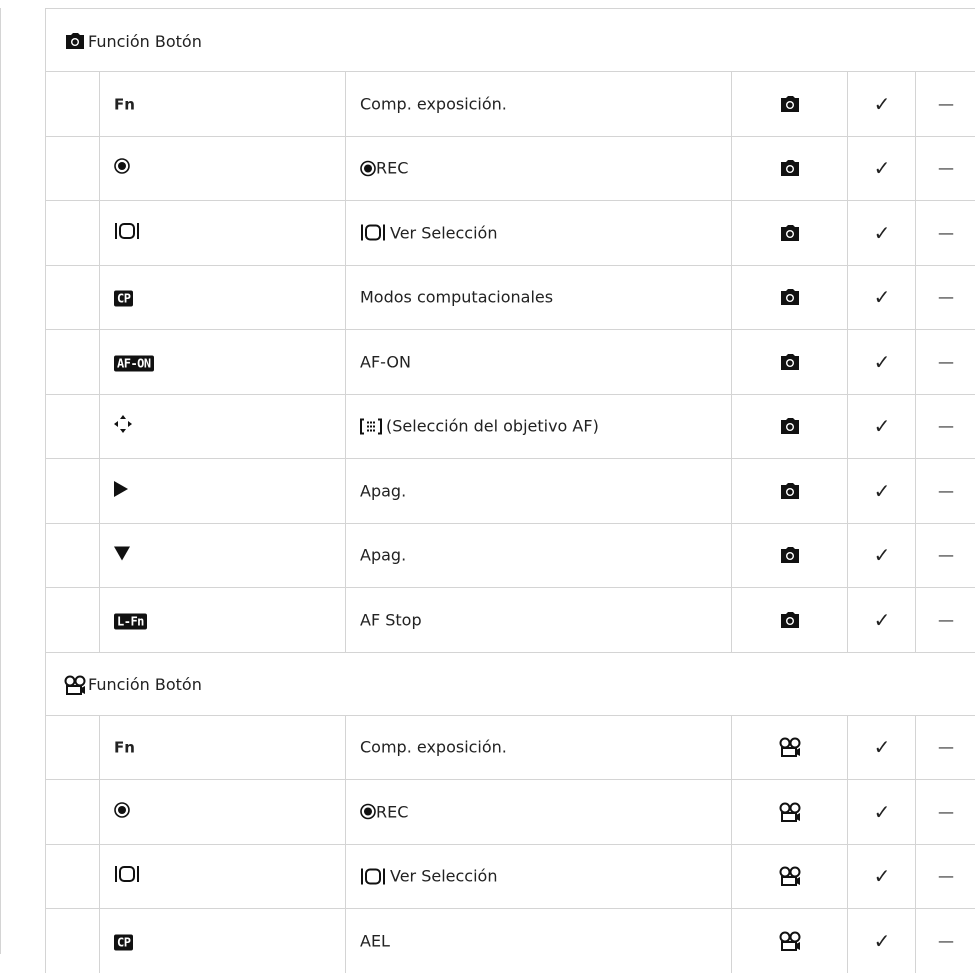 This screenshot has width=975, height=973. Describe the element at coordinates (371, 426) in the screenshot. I see `af-target-icon` at that location.